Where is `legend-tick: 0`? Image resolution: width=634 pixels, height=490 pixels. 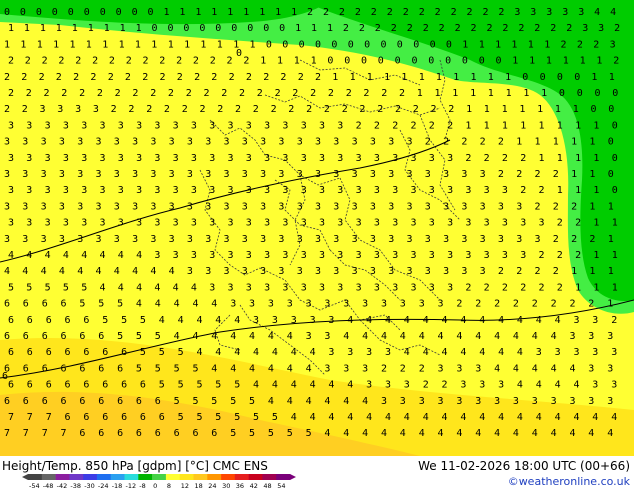
legend-tick: 0 is located at coordinates (155, 485).